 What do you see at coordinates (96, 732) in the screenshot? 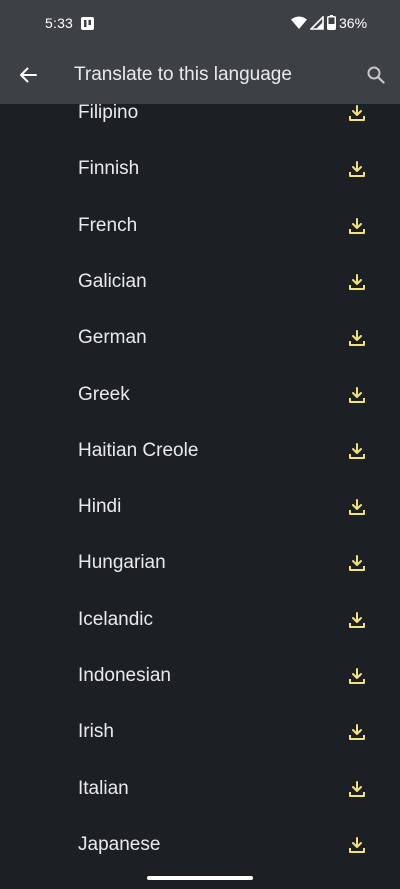
I see `language-label: Irish` at bounding box center [96, 732].